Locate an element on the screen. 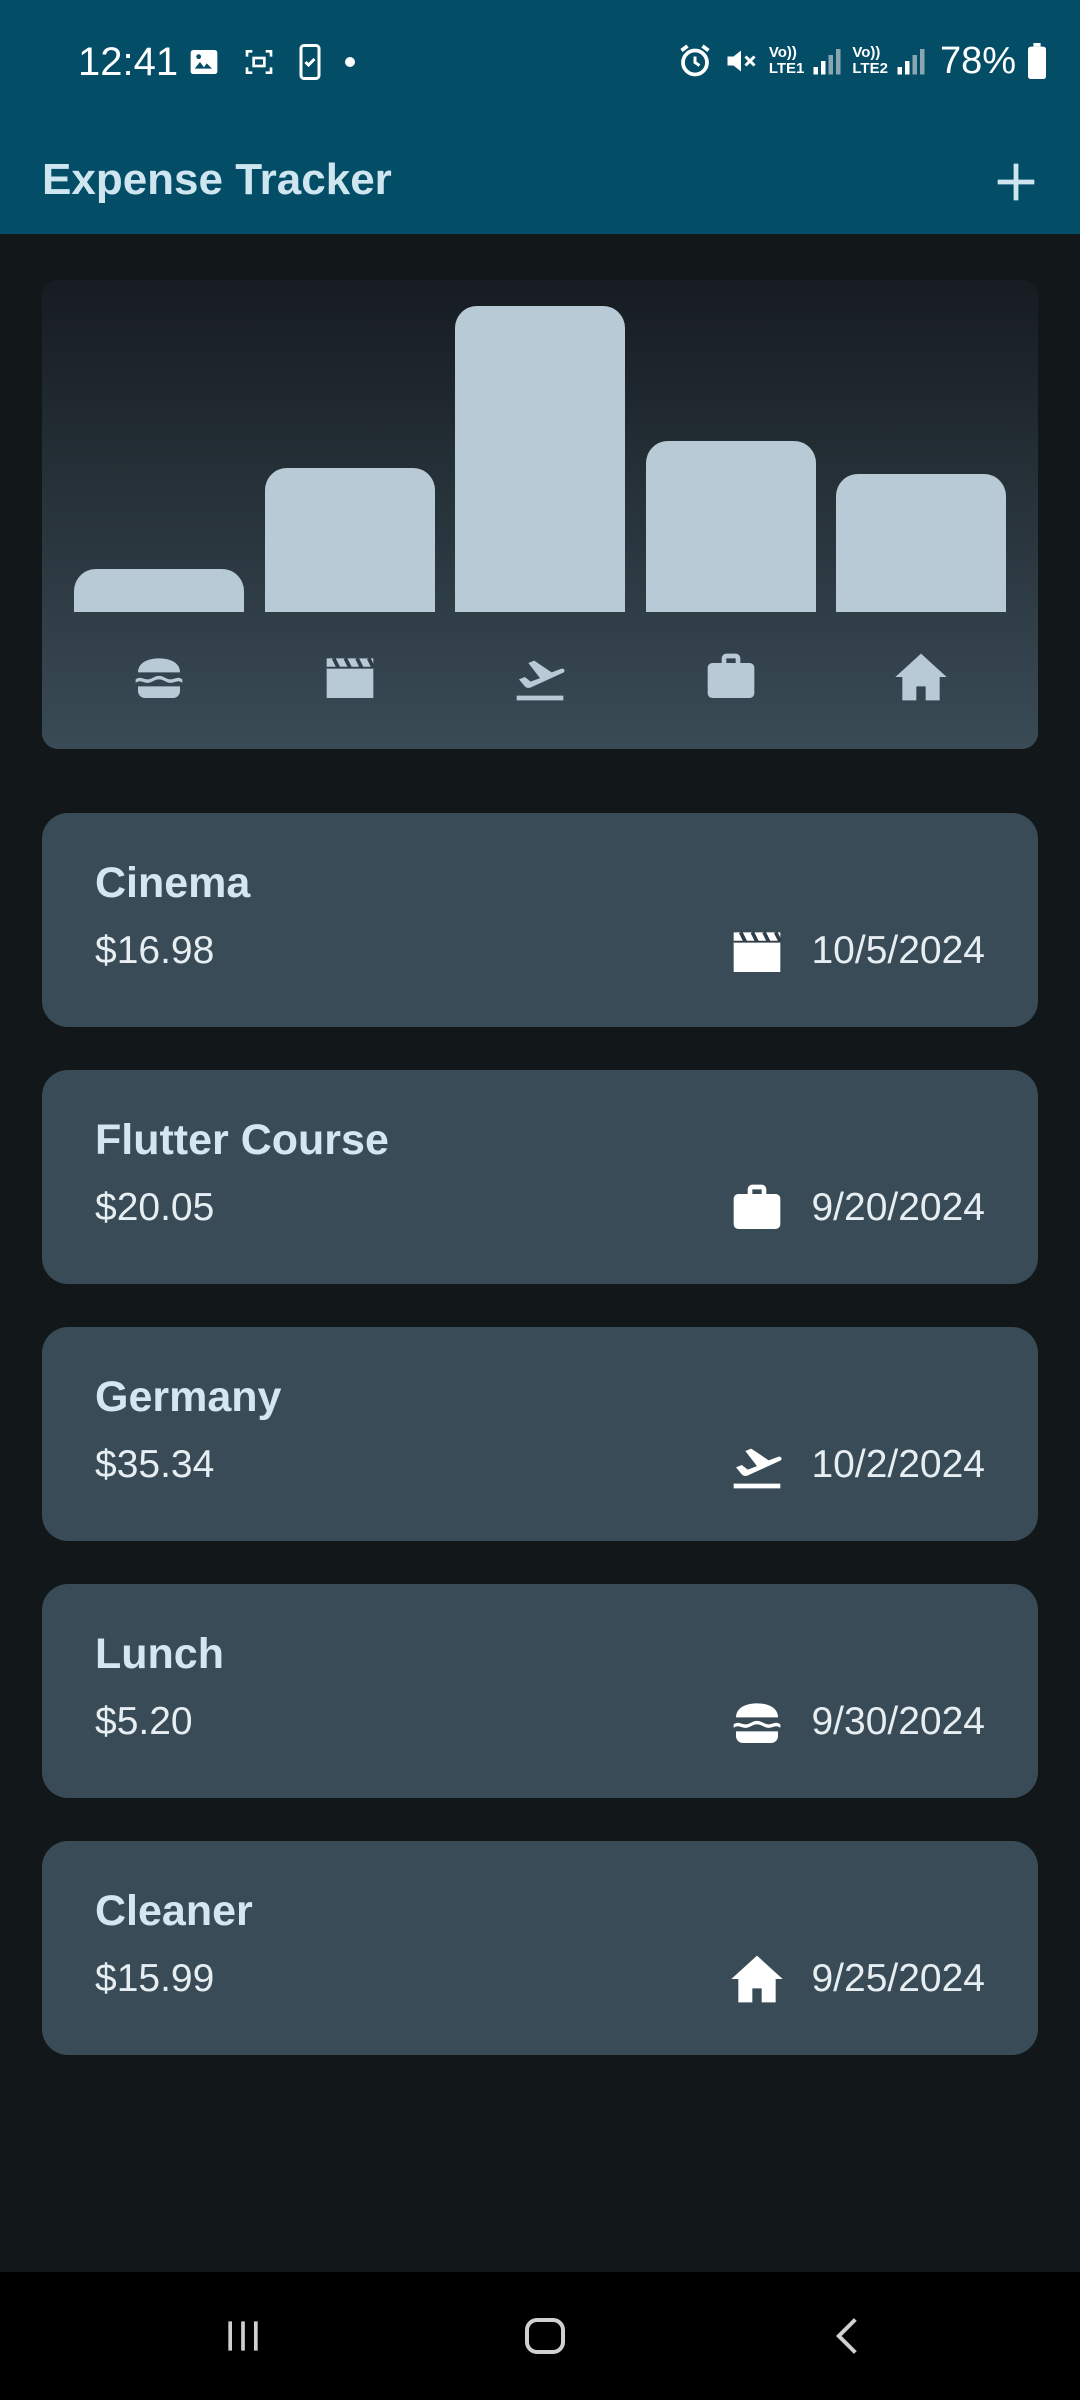 This screenshot has height=2400, width=1080. expense-amount: $5.20 is located at coordinates (144, 1721).